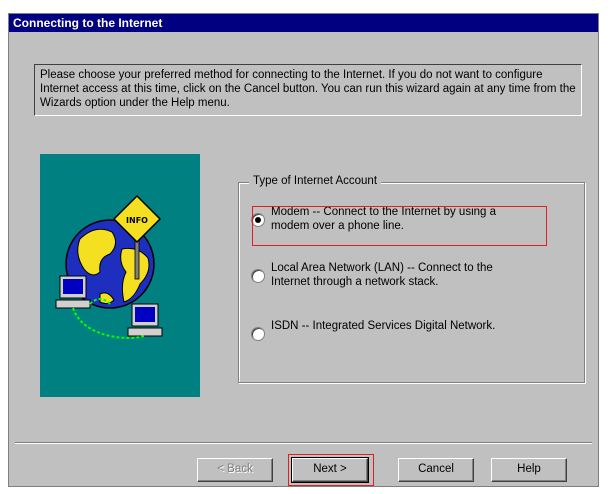 Image resolution: width=613 pixels, height=494 pixels. Describe the element at coordinates (258, 334) in the screenshot. I see `isdn-radio` at that location.